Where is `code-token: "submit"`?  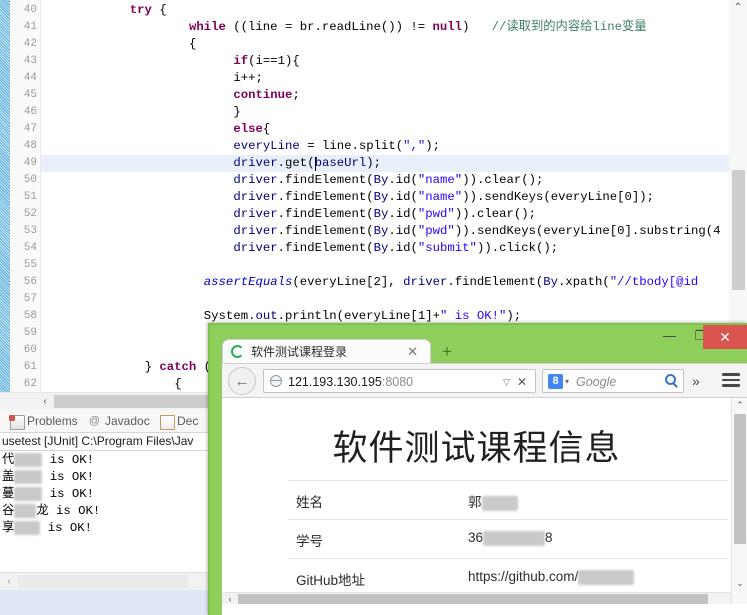
code-token: "submit" is located at coordinates (447, 248).